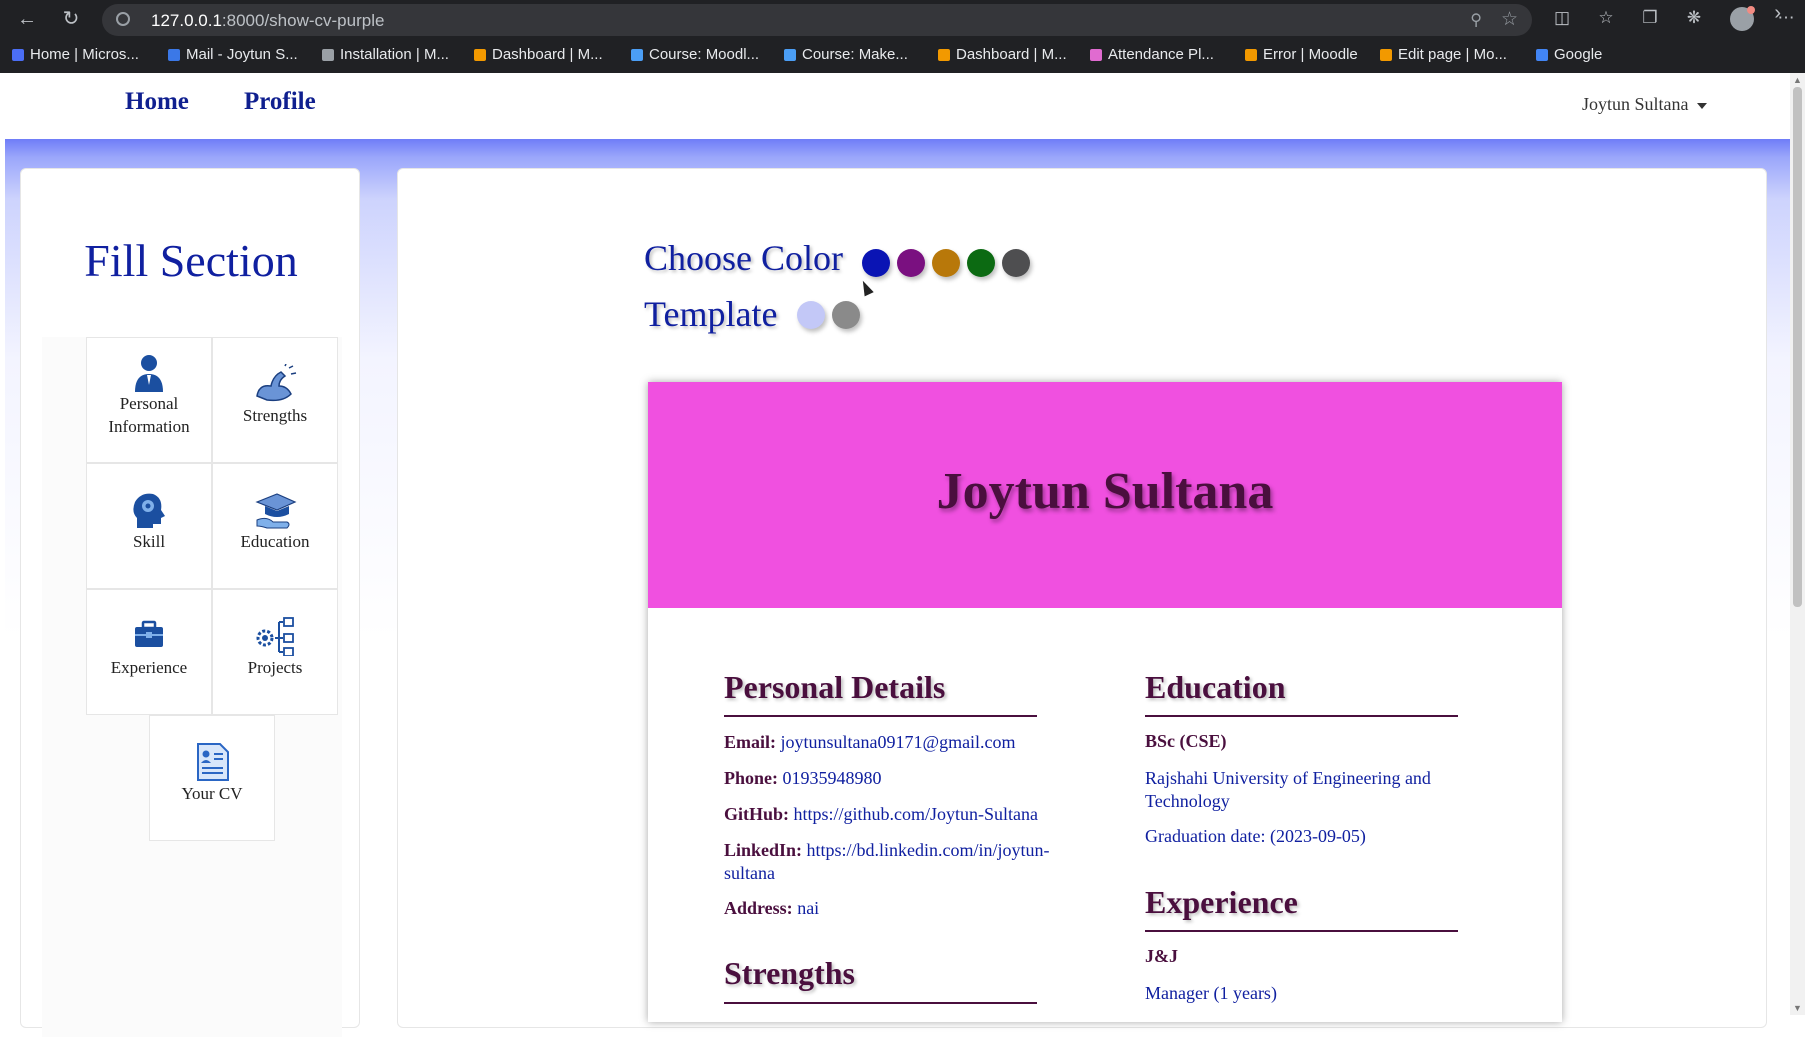  I want to click on education-heading: Education, so click(1215, 687).